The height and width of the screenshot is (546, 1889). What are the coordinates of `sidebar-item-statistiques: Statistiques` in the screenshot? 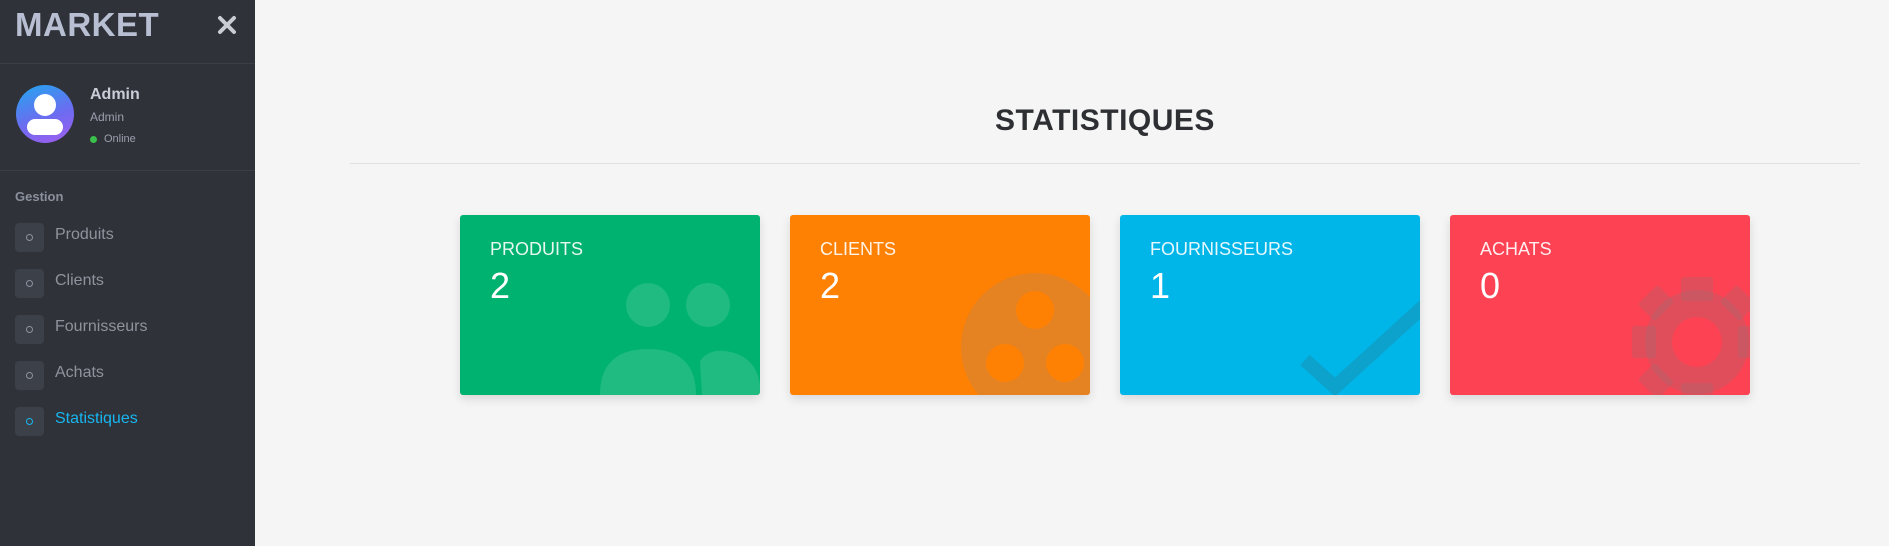 It's located at (127, 420).